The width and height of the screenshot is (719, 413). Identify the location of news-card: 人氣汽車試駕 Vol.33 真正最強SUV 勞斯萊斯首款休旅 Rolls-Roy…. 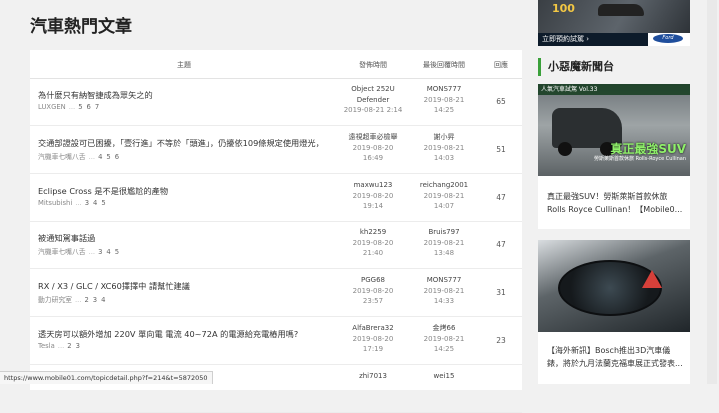
(614, 156).